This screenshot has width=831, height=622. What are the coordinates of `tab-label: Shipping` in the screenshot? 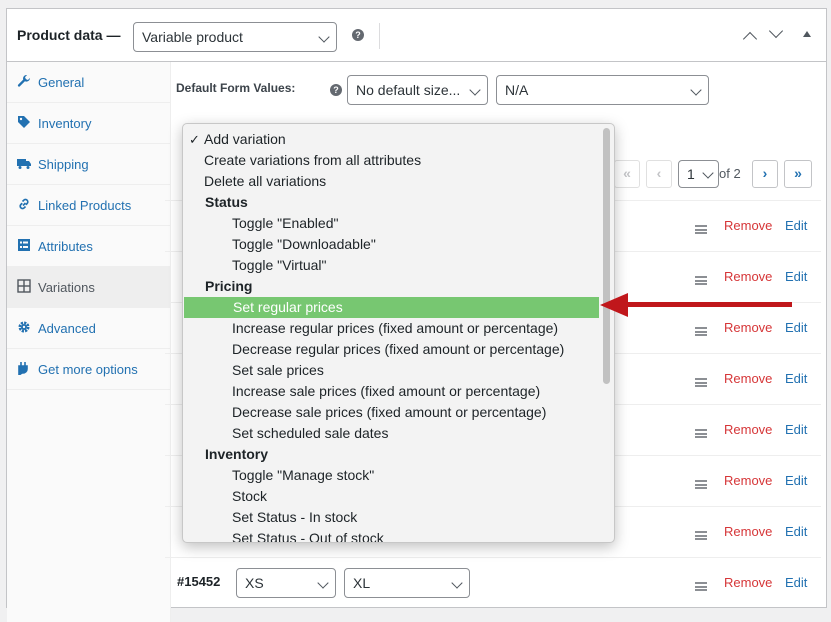 It's located at (63, 164).